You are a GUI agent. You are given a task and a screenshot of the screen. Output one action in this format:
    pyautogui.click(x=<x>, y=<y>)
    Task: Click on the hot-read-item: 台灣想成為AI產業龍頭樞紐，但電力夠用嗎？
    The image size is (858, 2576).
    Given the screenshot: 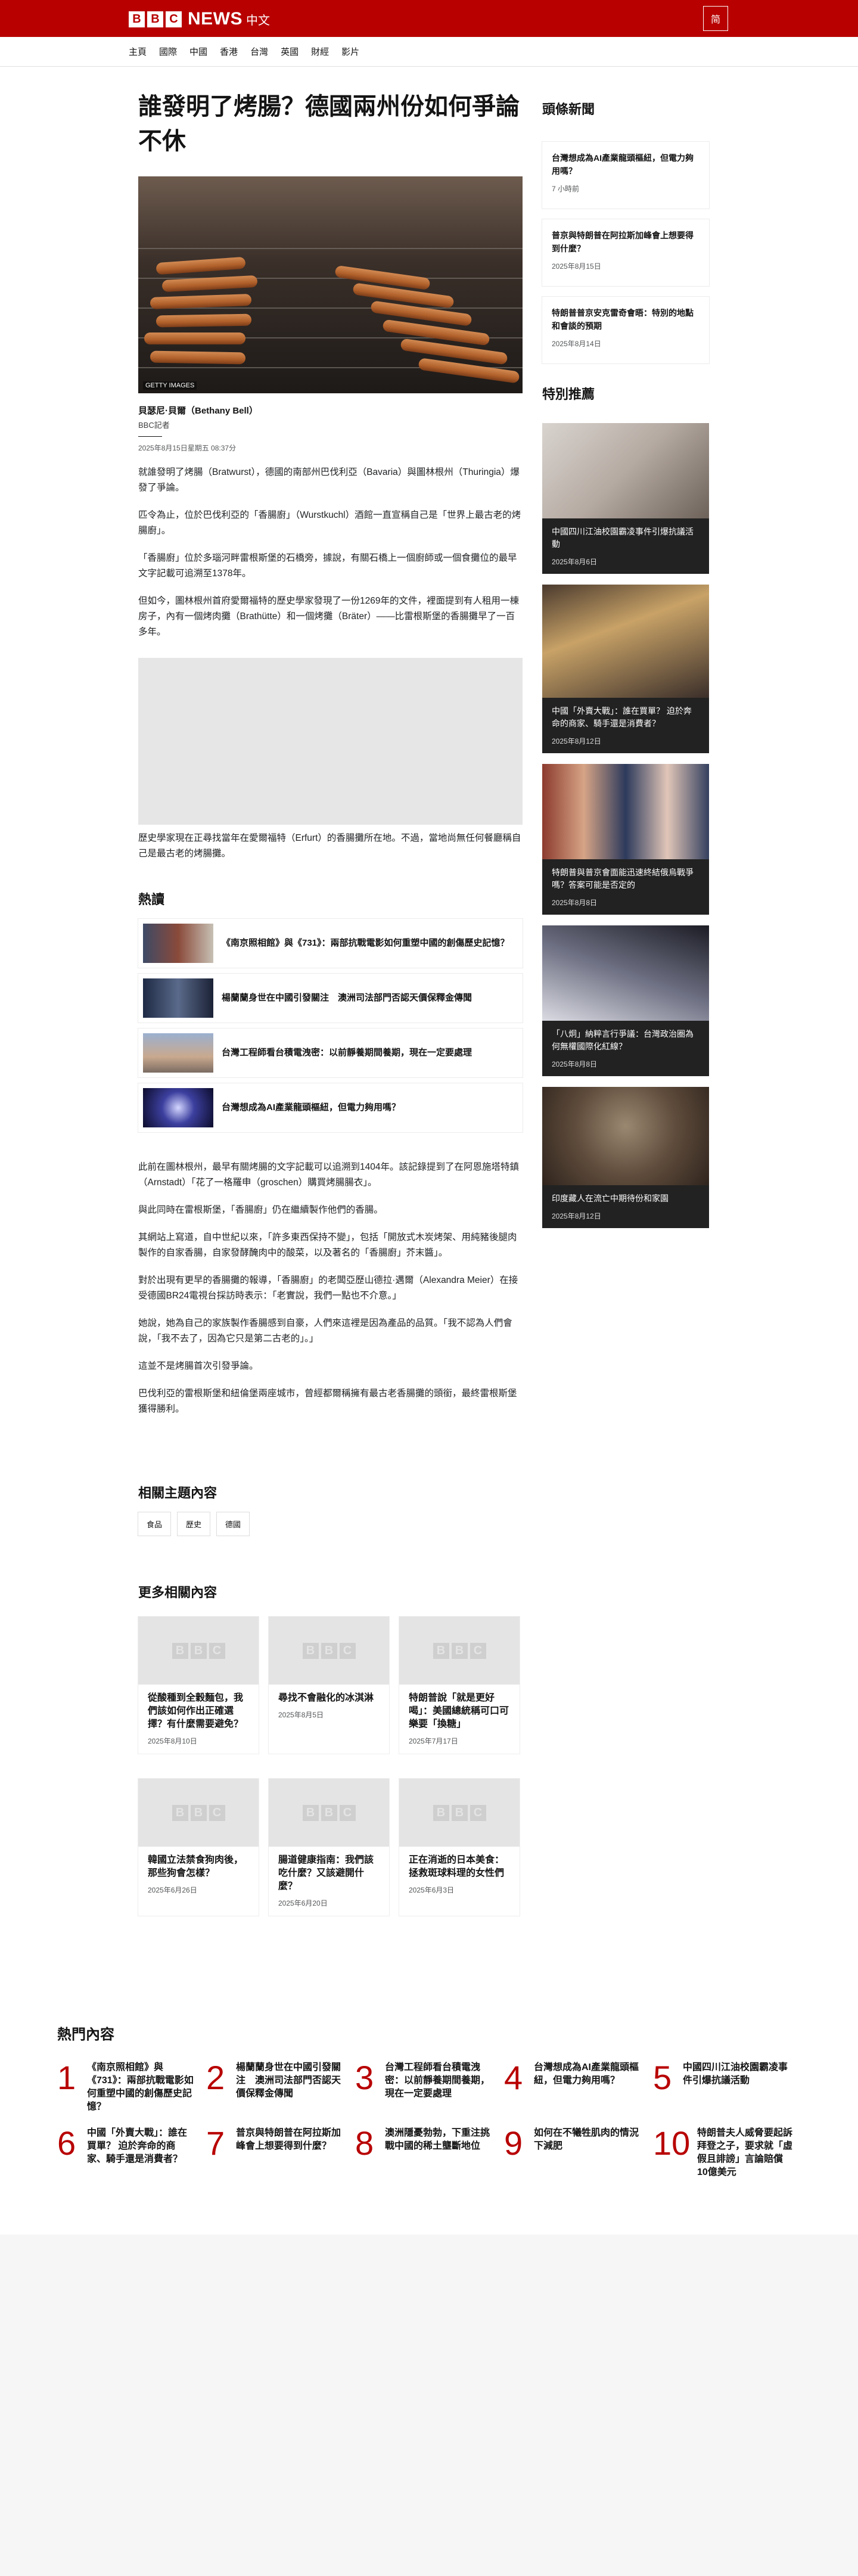 What is the action you would take?
    pyautogui.click(x=330, y=1107)
    